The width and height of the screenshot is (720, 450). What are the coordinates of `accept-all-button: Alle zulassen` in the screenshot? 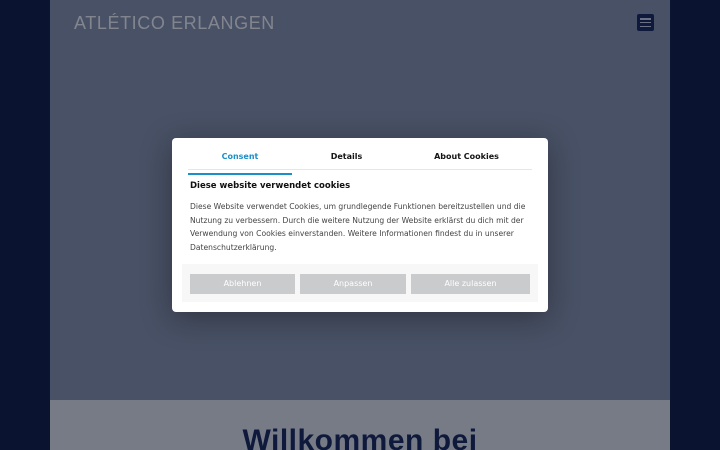 It's located at (470, 284).